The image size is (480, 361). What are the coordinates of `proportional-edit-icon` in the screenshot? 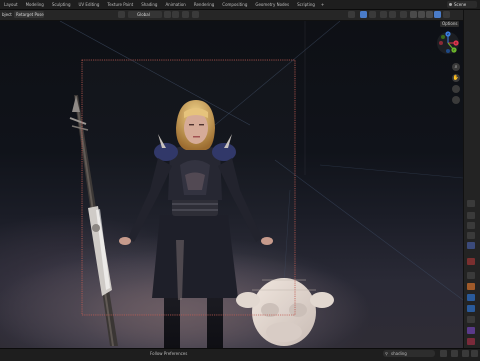 It's located at (185, 14).